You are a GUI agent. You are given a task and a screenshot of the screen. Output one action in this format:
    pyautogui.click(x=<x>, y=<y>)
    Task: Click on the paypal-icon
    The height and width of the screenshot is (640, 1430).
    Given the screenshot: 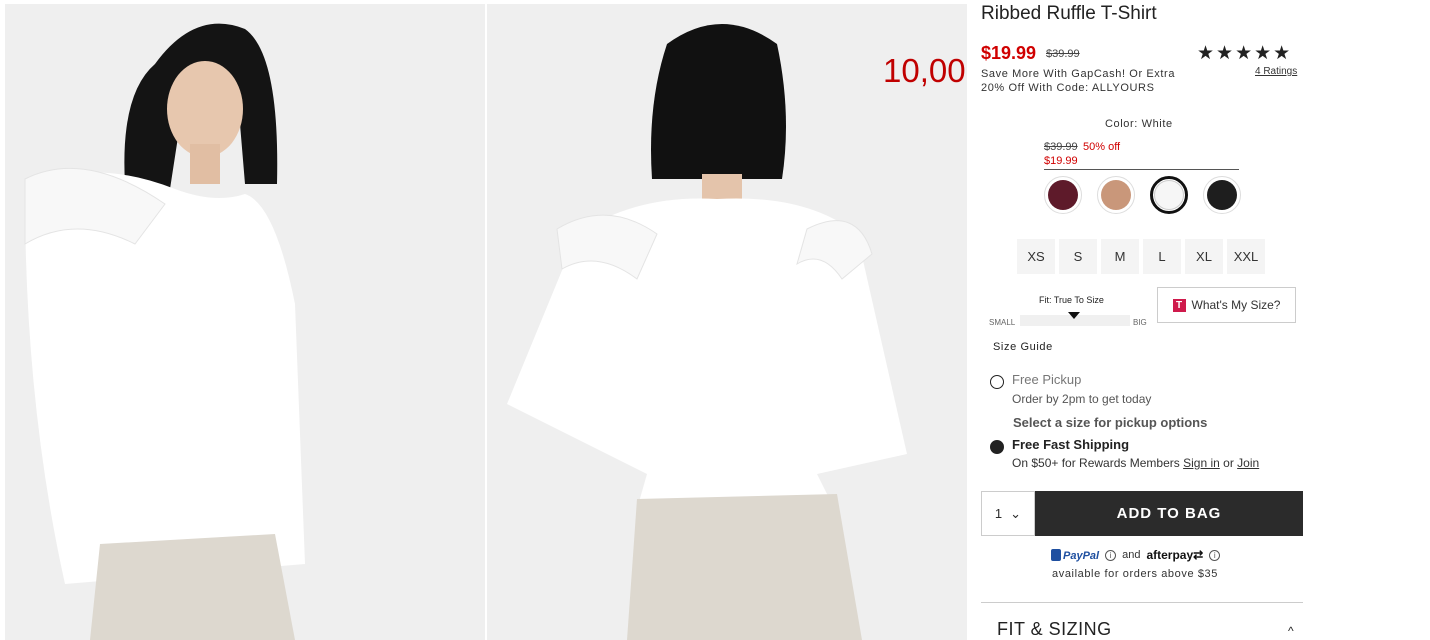 What is the action you would take?
    pyautogui.click(x=1056, y=554)
    